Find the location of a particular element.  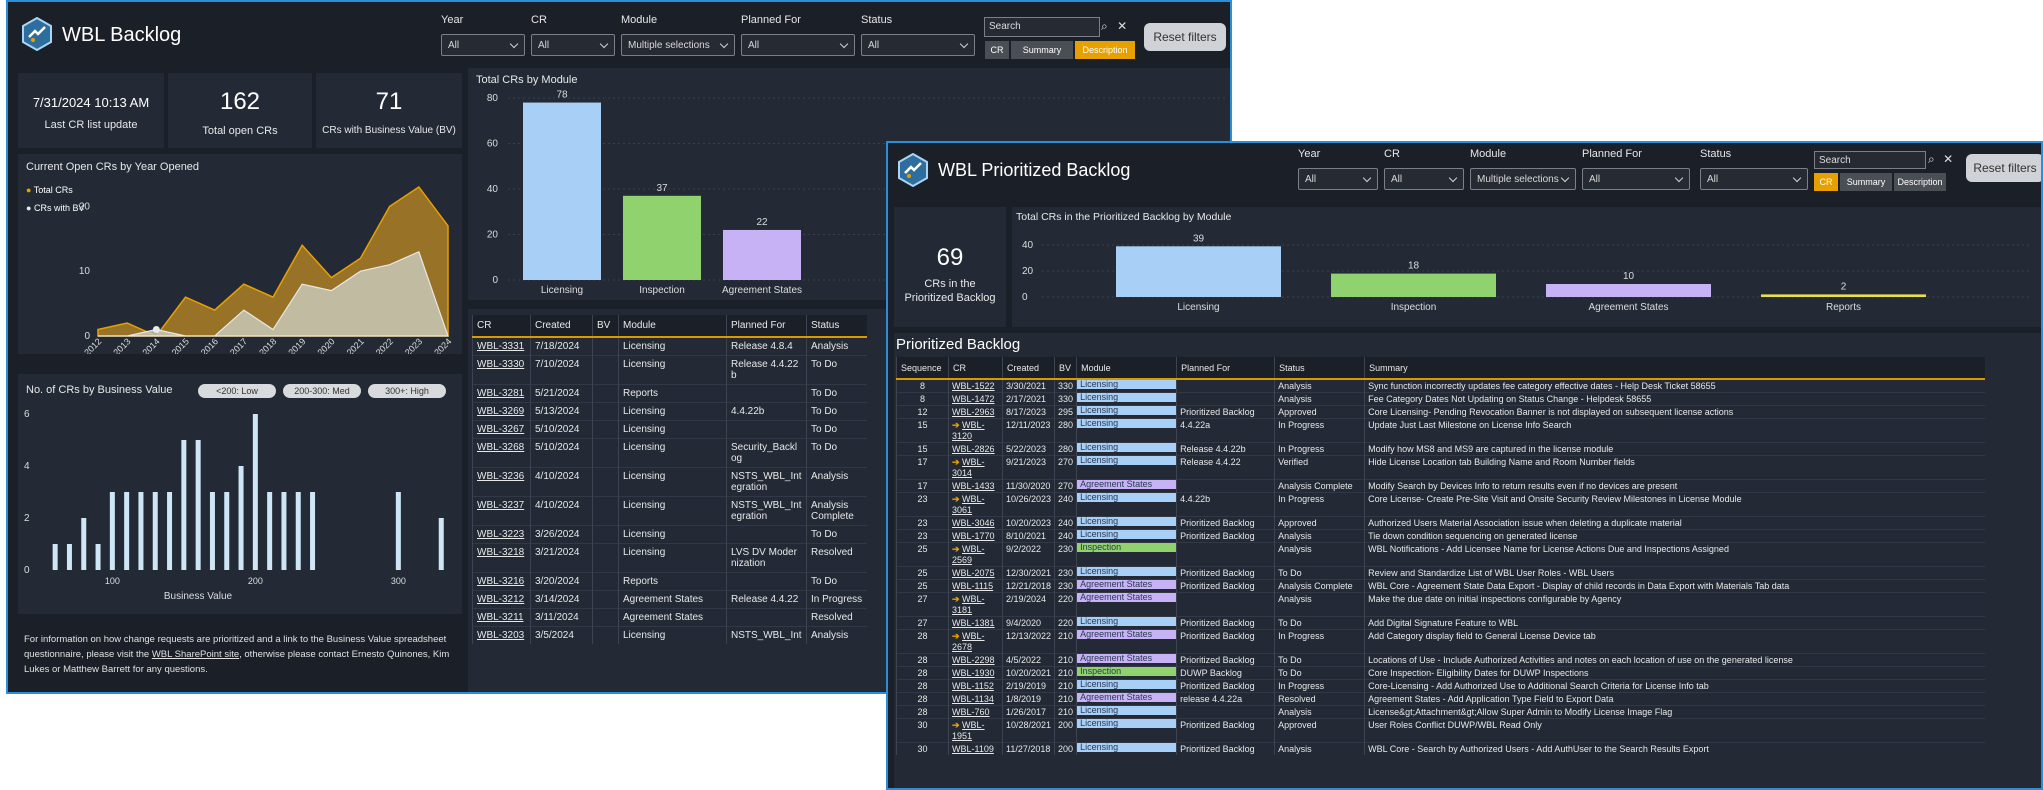

cr-cell: ➔ WBL-1951 is located at coordinates (975, 730).